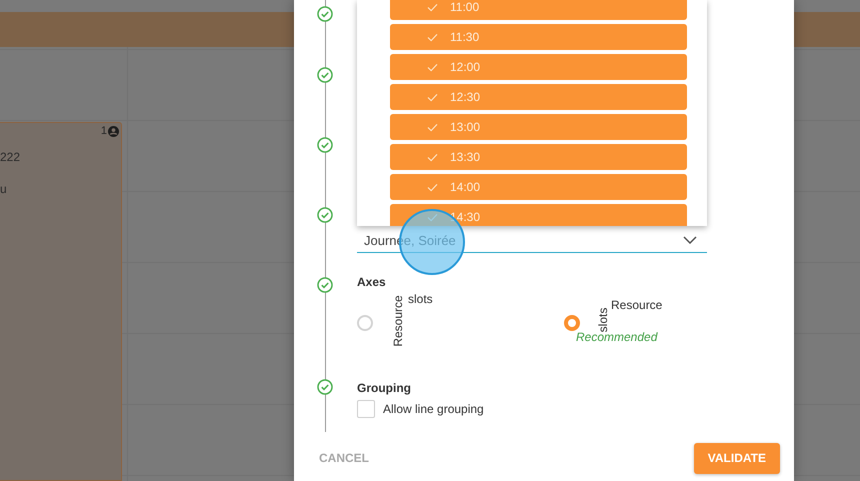  What do you see at coordinates (538, 187) in the screenshot?
I see `time-option: 14:00` at bounding box center [538, 187].